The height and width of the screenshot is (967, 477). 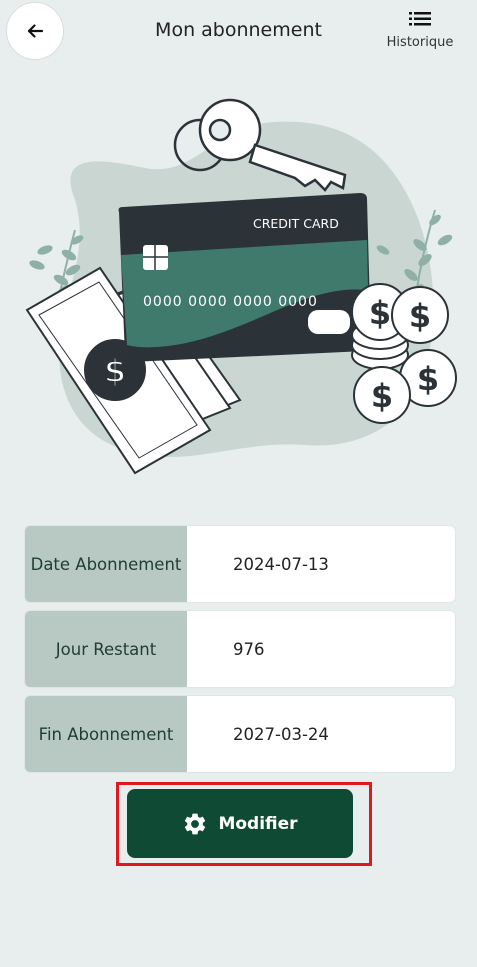 What do you see at coordinates (244, 277) in the screenshot?
I see `credit-card-icon: CREDIT CARD 0000 0000 0000 0000` at bounding box center [244, 277].